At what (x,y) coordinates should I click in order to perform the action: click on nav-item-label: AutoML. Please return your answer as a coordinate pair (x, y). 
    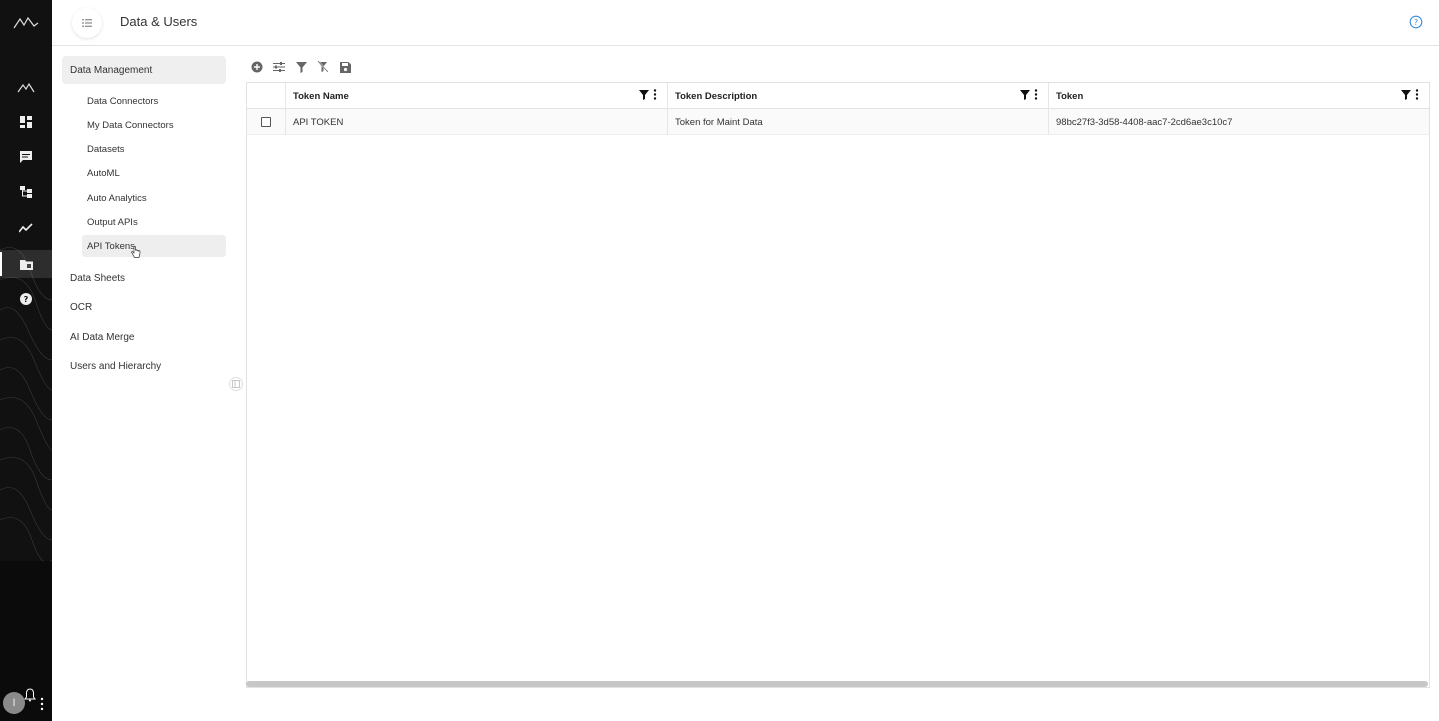
    Looking at the image, I should click on (103, 173).